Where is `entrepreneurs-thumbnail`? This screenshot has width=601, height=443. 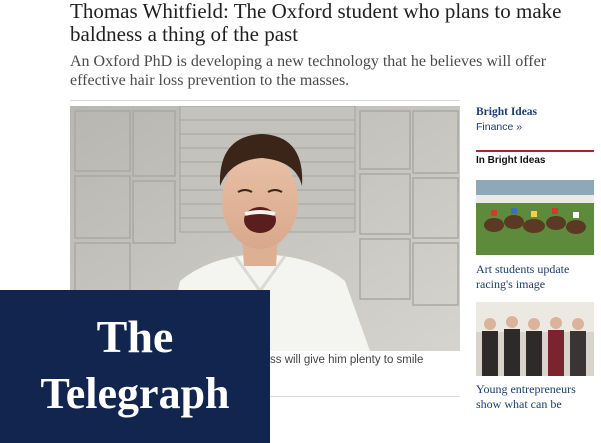
entrepreneurs-thumbnail is located at coordinates (535, 339).